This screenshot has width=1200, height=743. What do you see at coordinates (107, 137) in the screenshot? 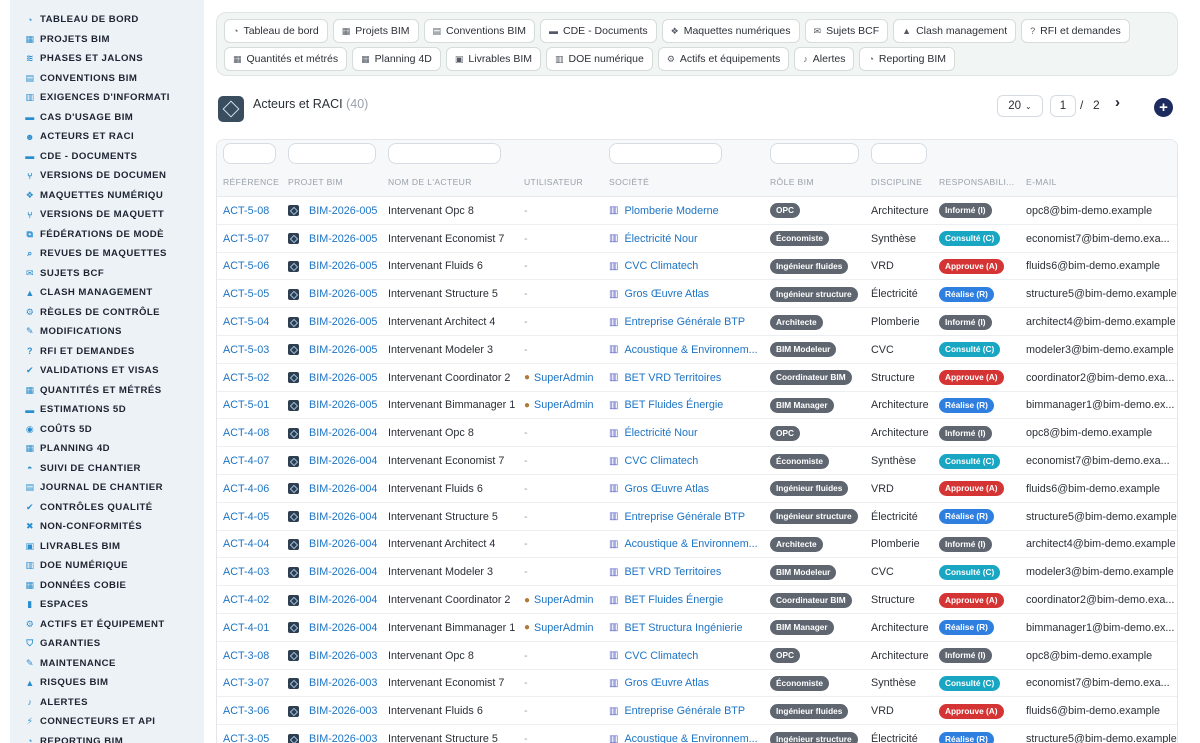
I see `sidebar-item: ☻ ACTEURS ET RACI` at bounding box center [107, 137].